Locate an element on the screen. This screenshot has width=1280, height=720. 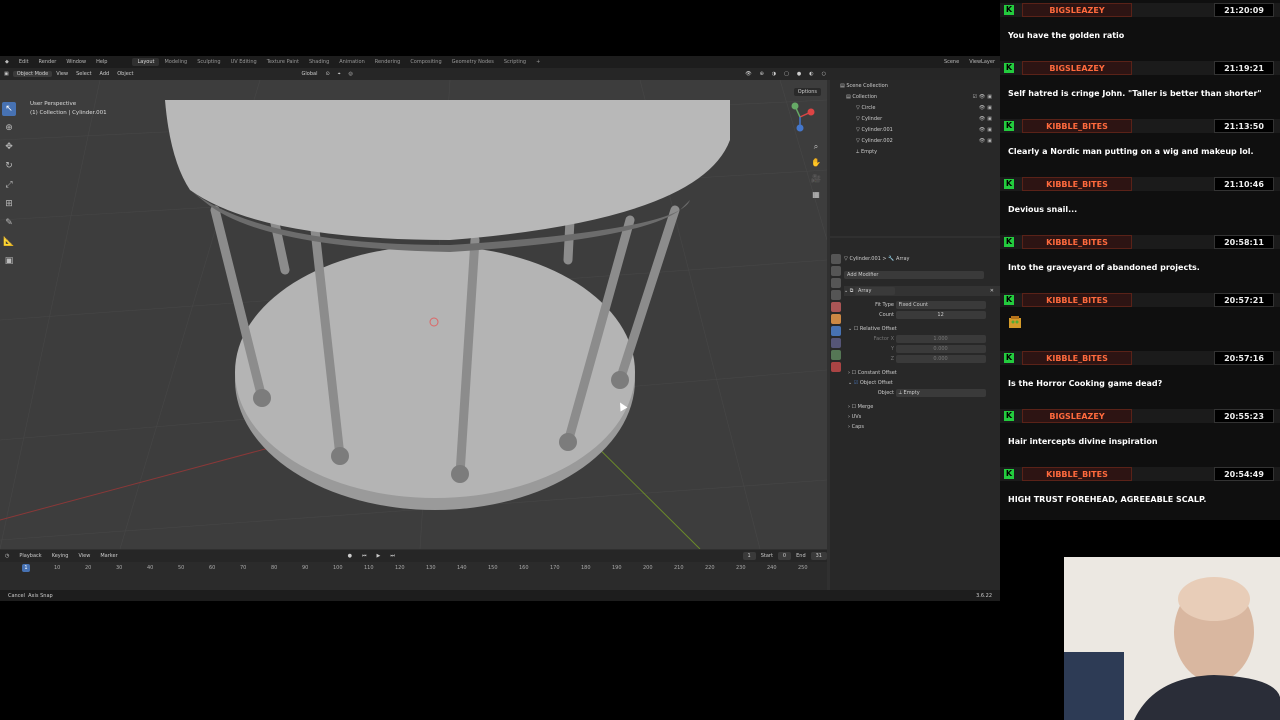
render-tab-icon is located at coordinates (836, 271).